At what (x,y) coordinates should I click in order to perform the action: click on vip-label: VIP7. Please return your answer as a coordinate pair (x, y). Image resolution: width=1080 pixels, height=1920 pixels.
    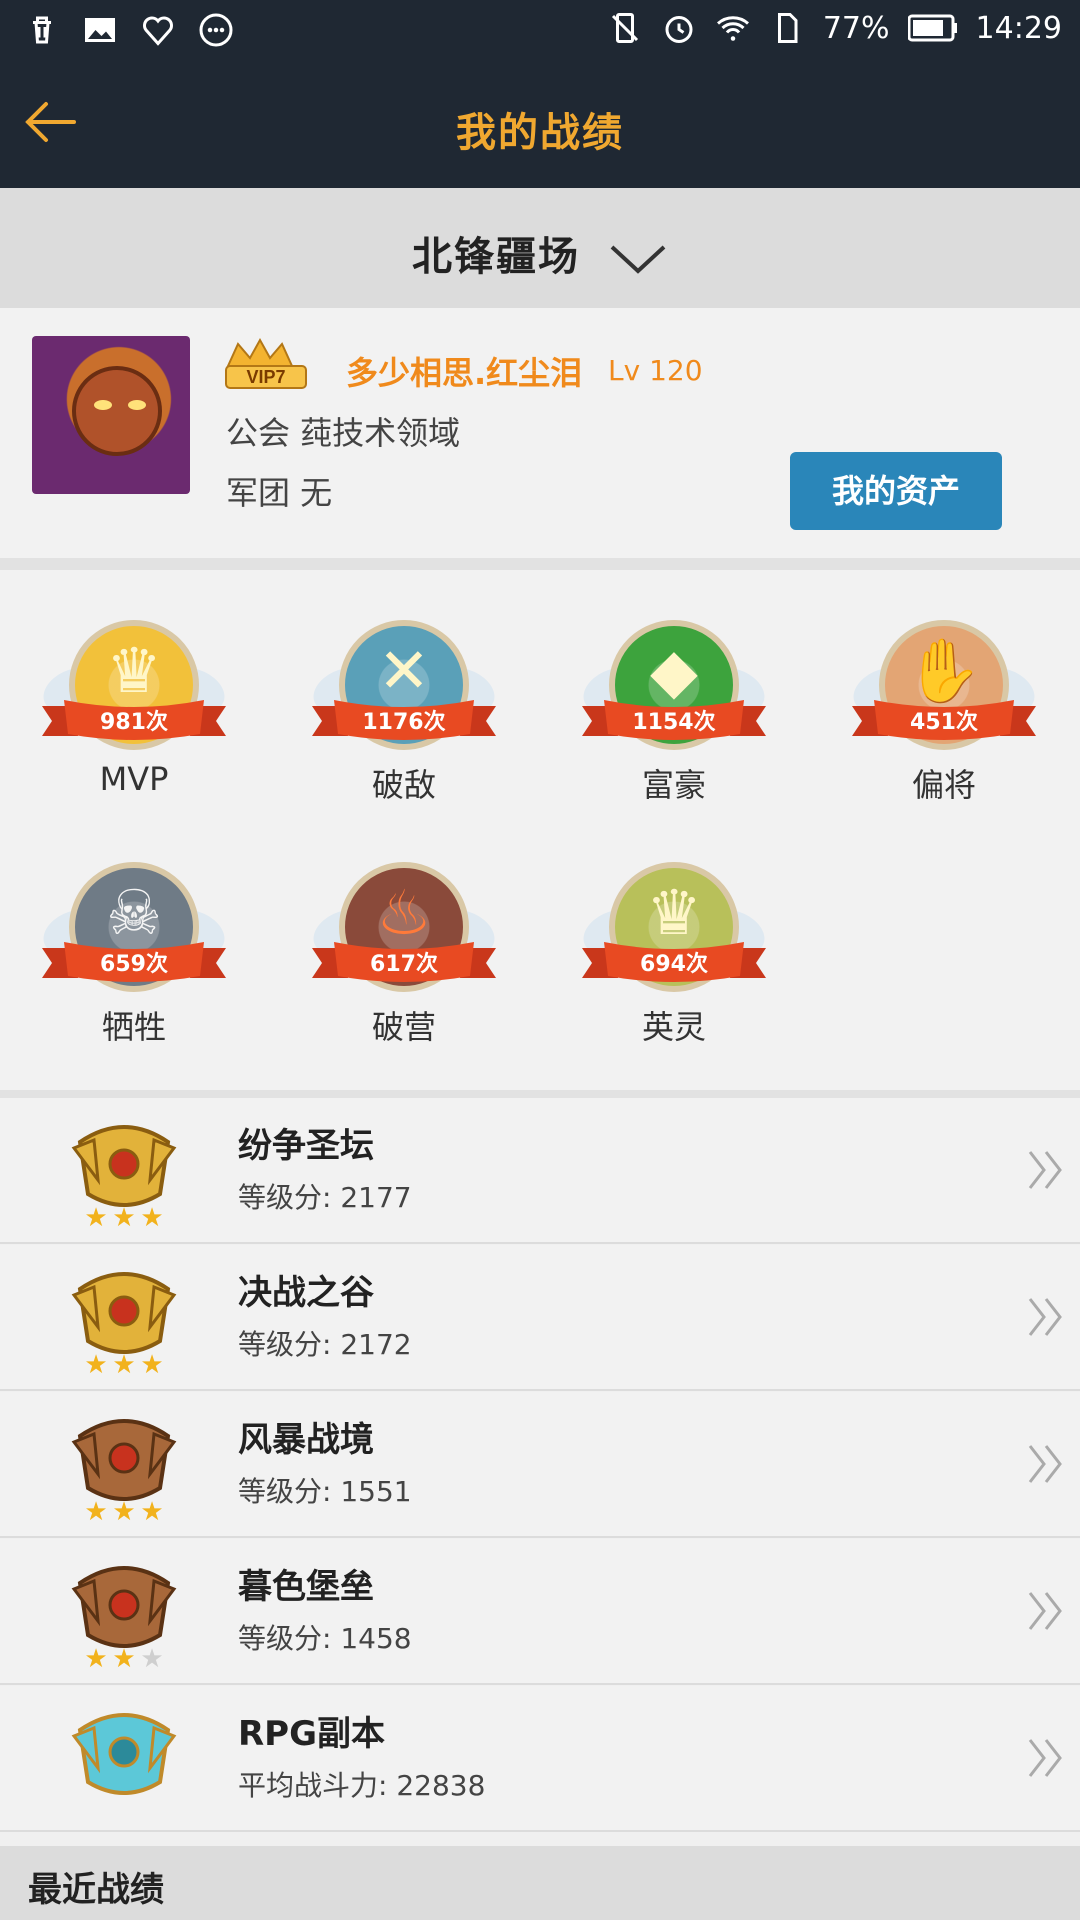
    Looking at the image, I should click on (265, 377).